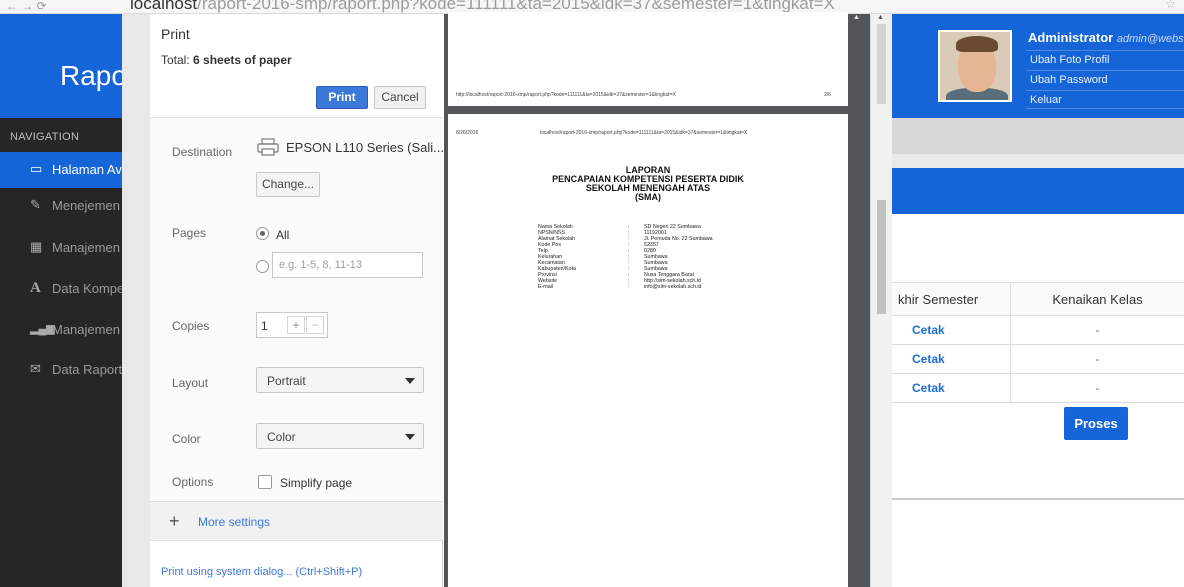 Image resolution: width=1184 pixels, height=587 pixels. Describe the element at coordinates (1105, 59) in the screenshot. I see `ubah-foto-profil-link: Ubah Foto Profil` at that location.